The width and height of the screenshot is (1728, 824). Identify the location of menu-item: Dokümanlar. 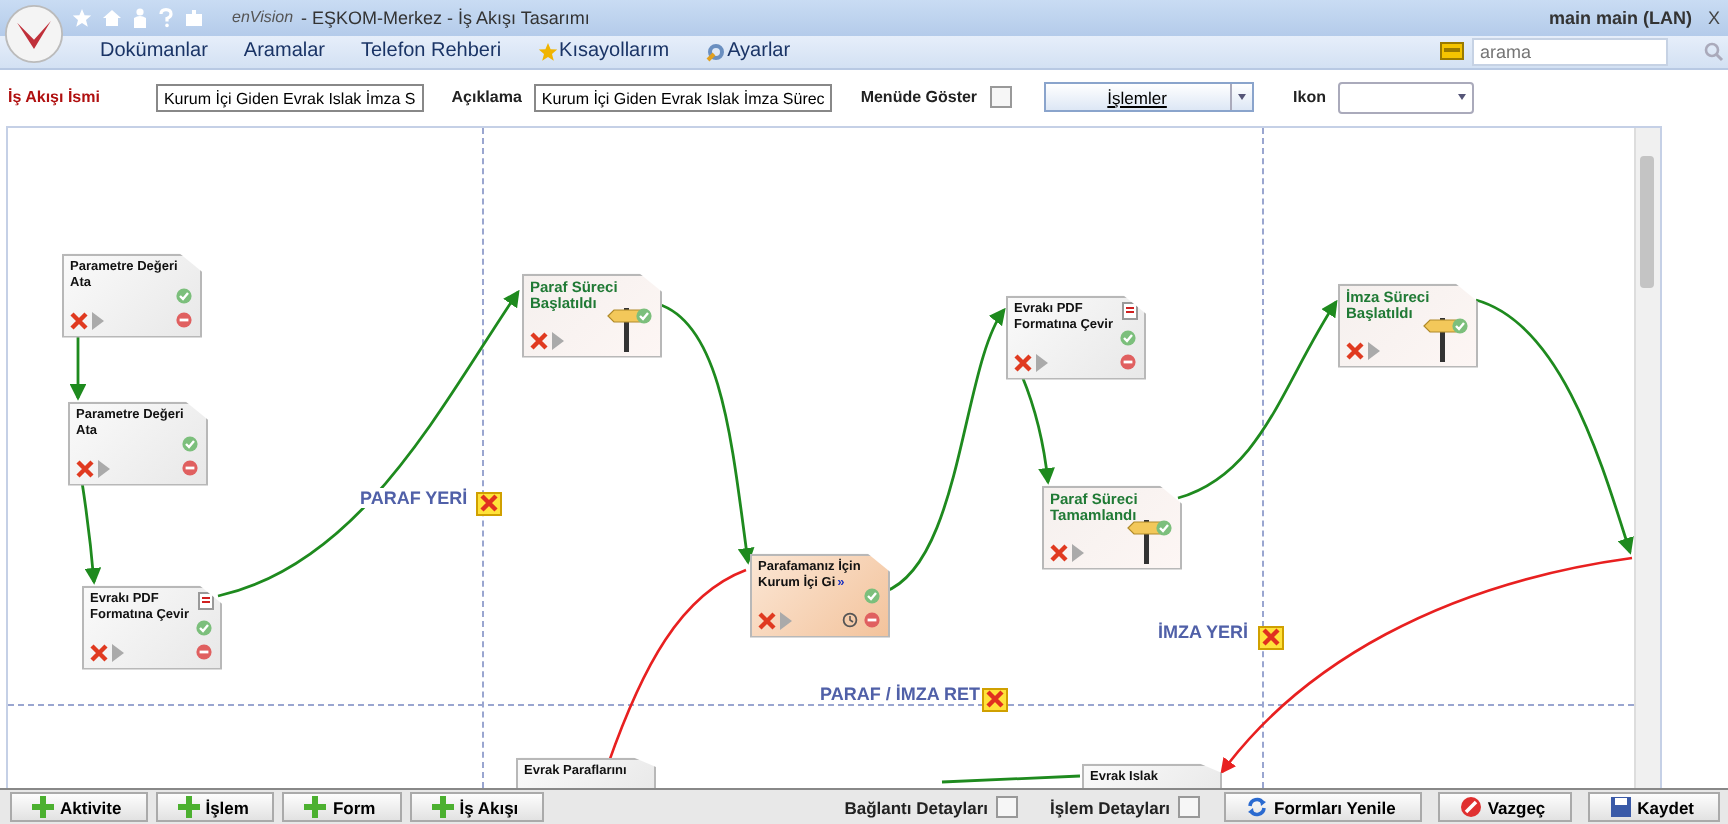
(154, 51).